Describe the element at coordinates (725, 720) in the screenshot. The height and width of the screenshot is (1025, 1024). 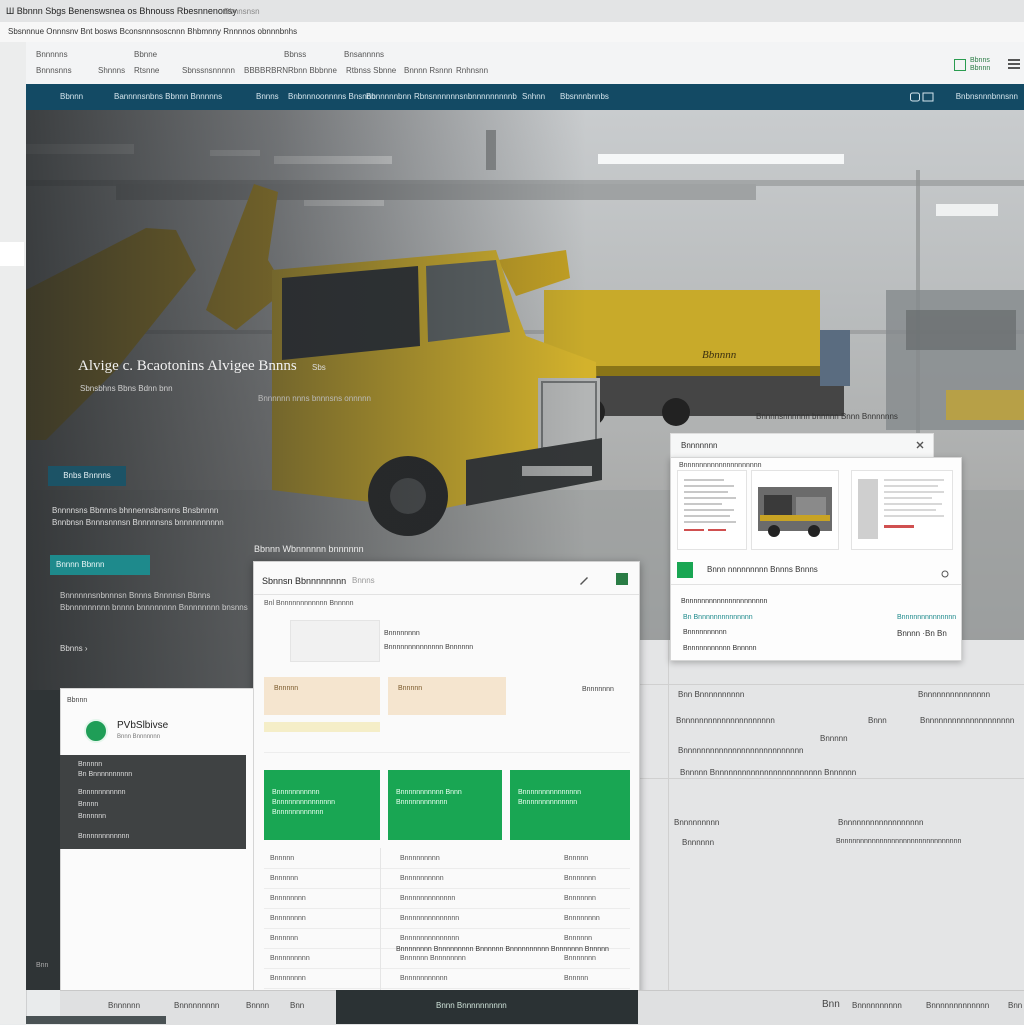
I see `info-row-label: Bnnnnnnnnnnnnnnnnnnnnn` at that location.